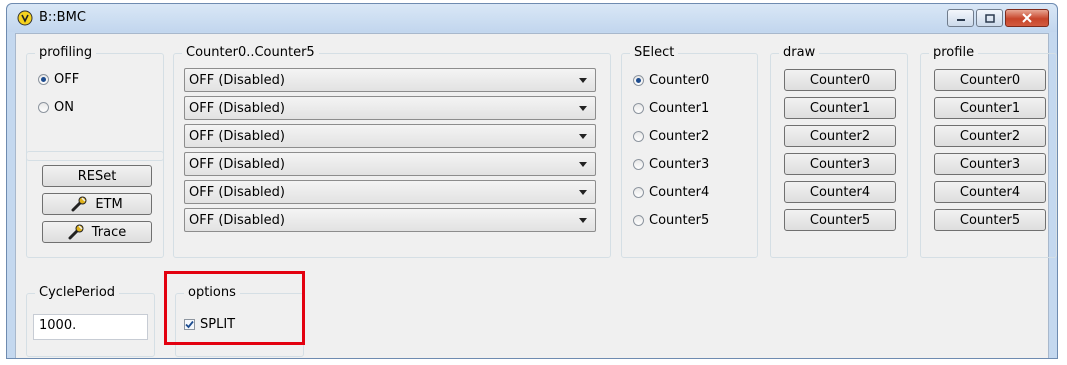  I want to click on select-counter2-option: Counter2, so click(671, 136).